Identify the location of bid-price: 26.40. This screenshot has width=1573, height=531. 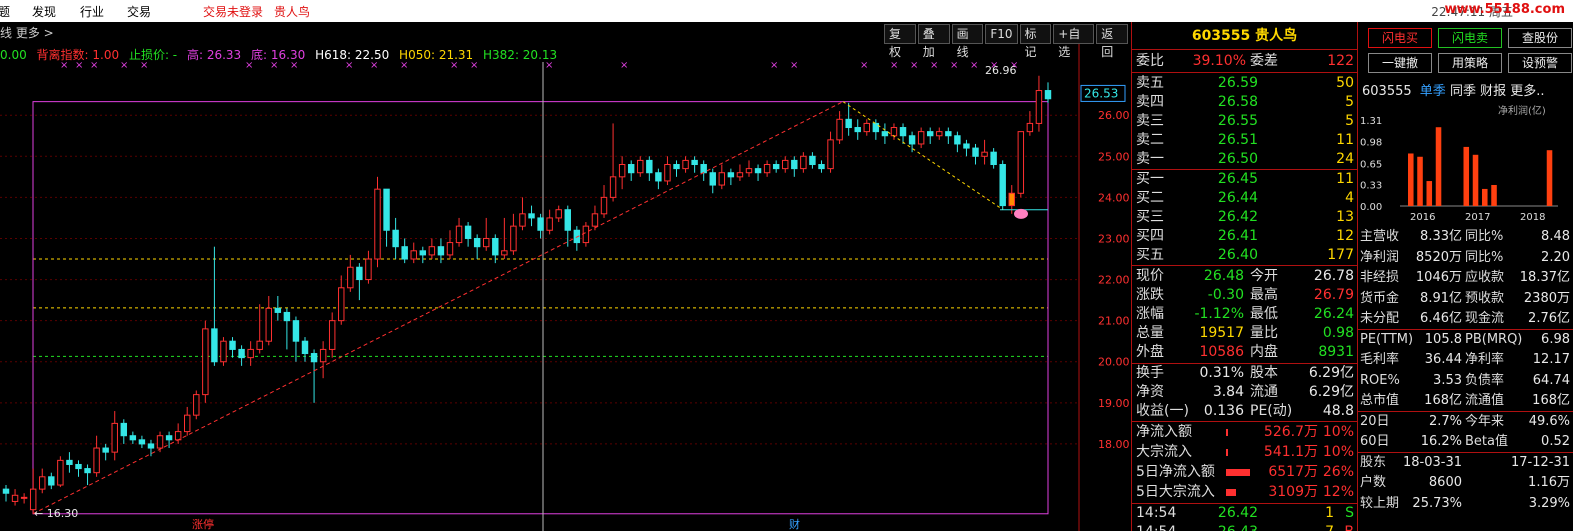
(1237, 255).